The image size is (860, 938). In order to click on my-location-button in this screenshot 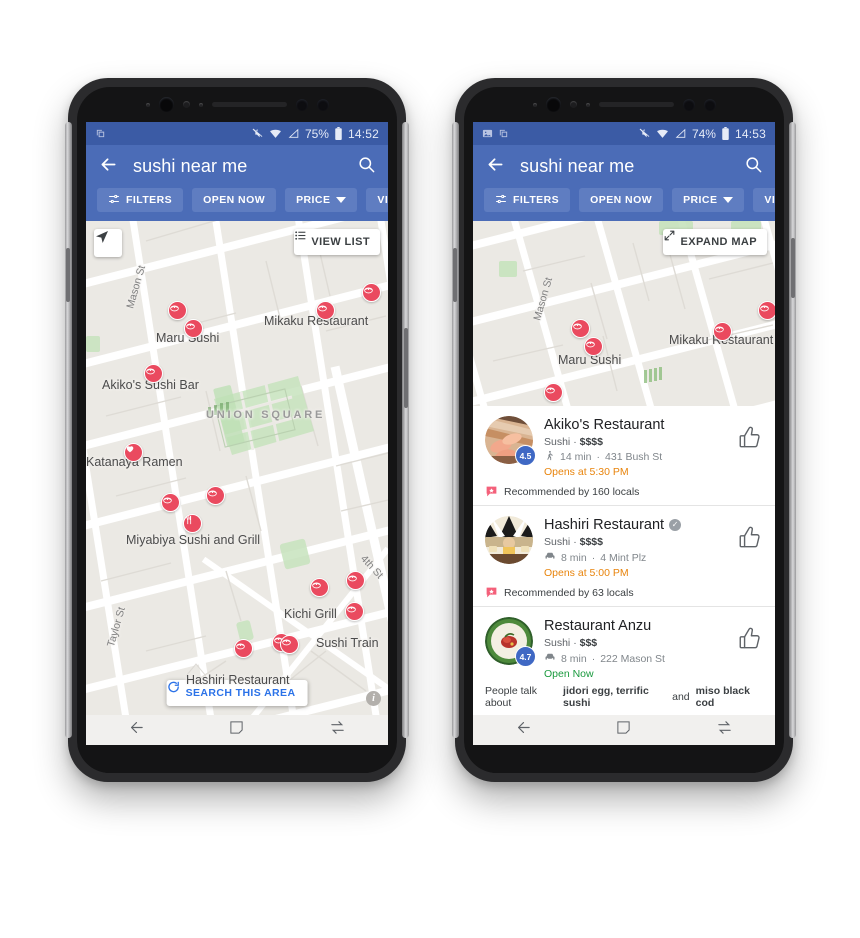, I will do `click(108, 243)`.